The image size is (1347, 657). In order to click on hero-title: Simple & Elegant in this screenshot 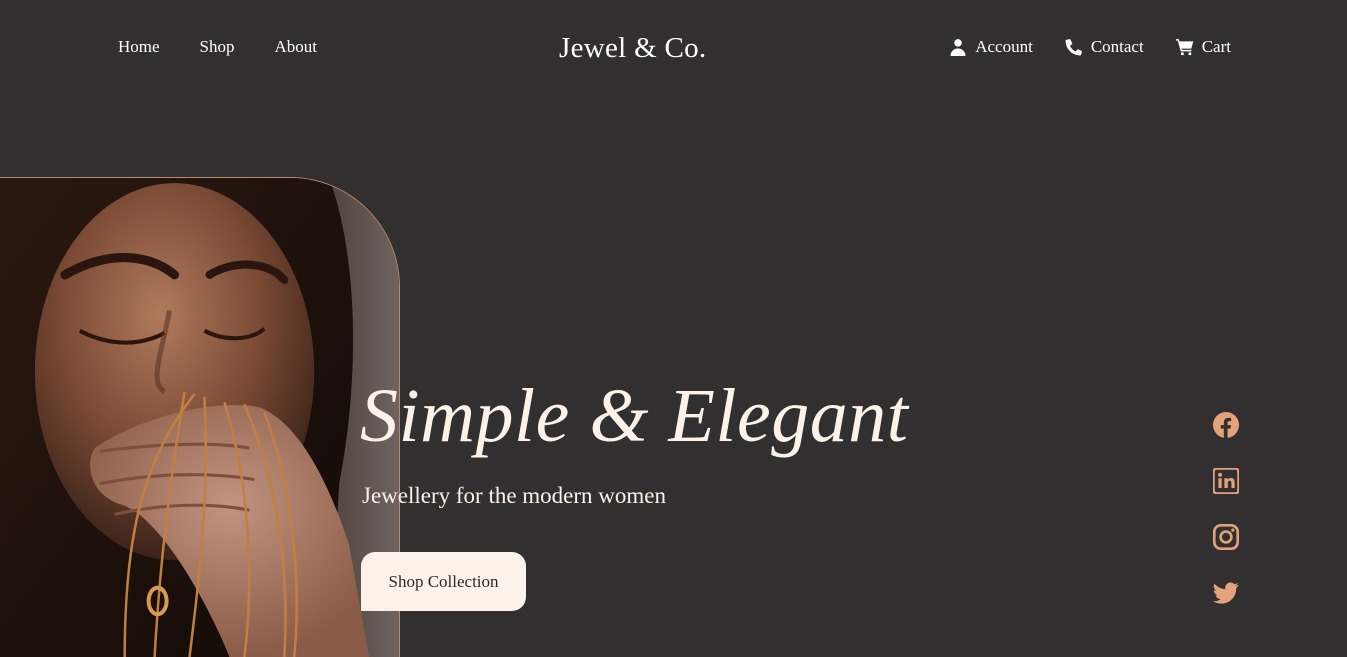, I will do `click(634, 416)`.